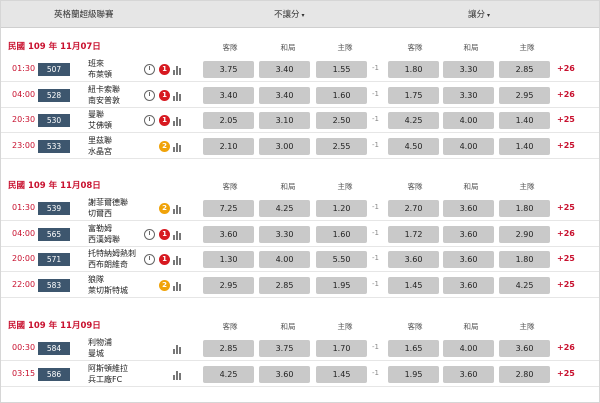  Describe the element at coordinates (54, 120) in the screenshot. I see `match-id-badge: 530` at that location.